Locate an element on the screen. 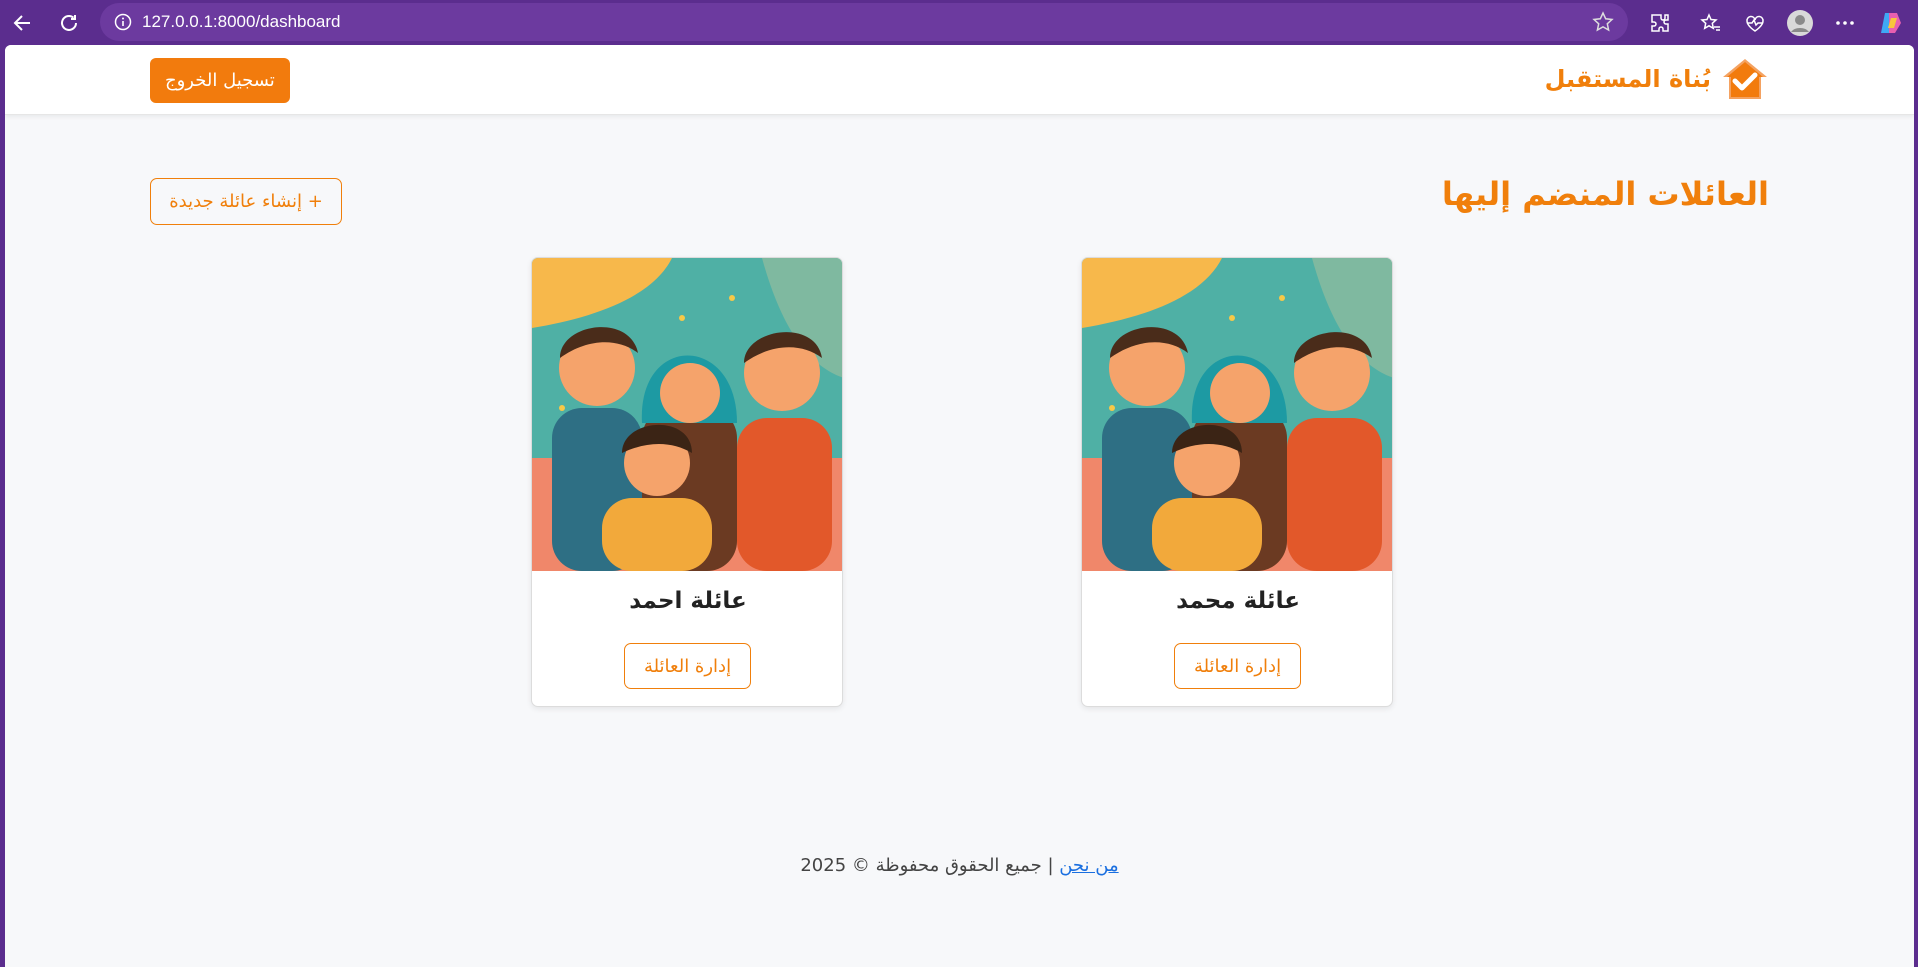 The height and width of the screenshot is (967, 1918). back-icon is located at coordinates (23, 23).